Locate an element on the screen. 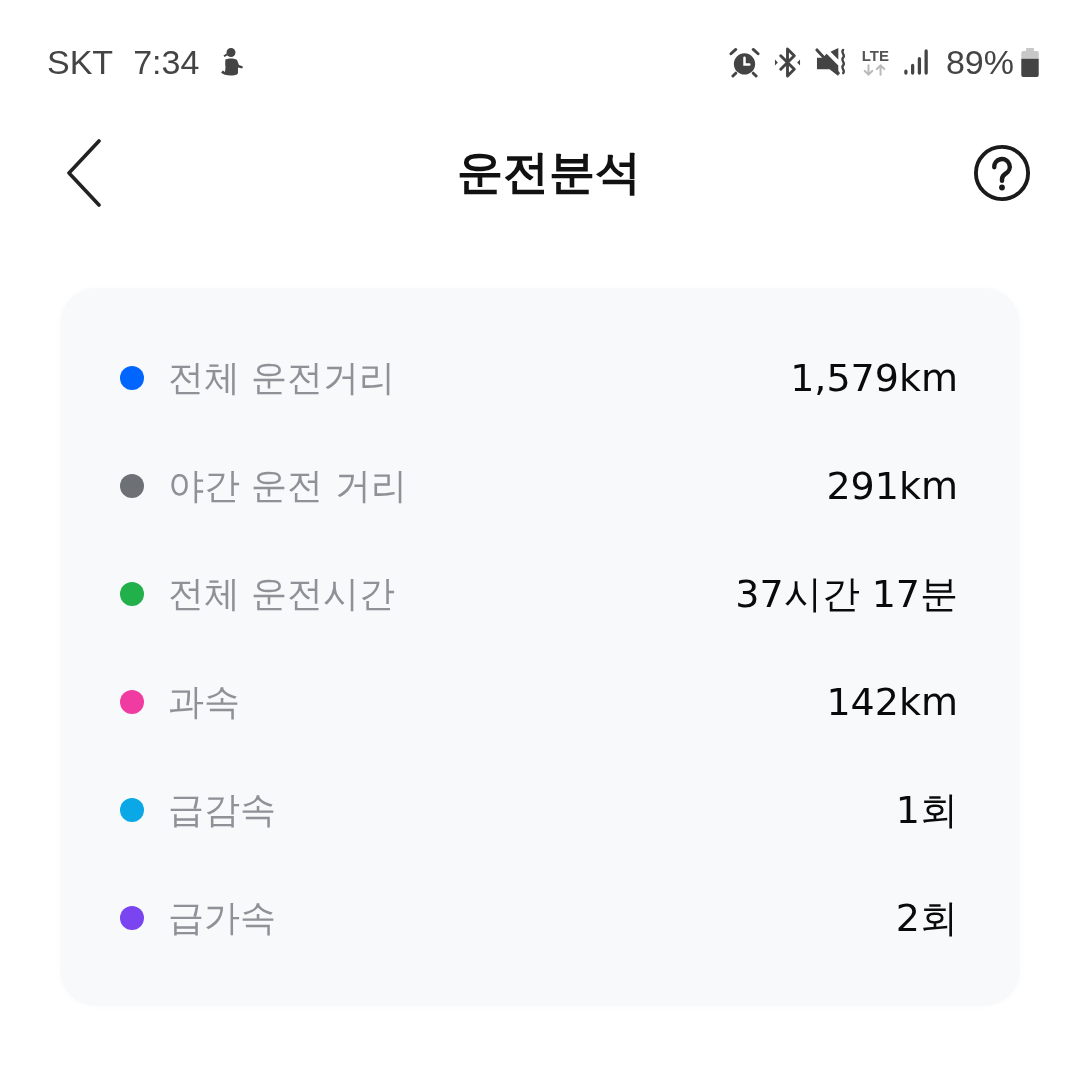 Image resolution: width=1080 pixels, height=1080 pixels. help-icon is located at coordinates (1002, 173).